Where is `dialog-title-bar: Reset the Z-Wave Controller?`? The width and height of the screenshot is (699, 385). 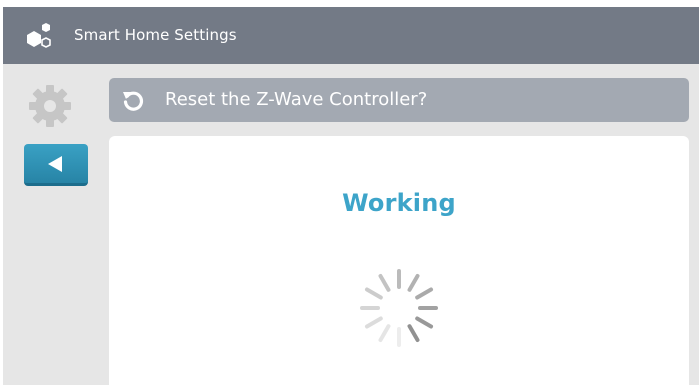 dialog-title-bar: Reset the Z-Wave Controller? is located at coordinates (399, 100).